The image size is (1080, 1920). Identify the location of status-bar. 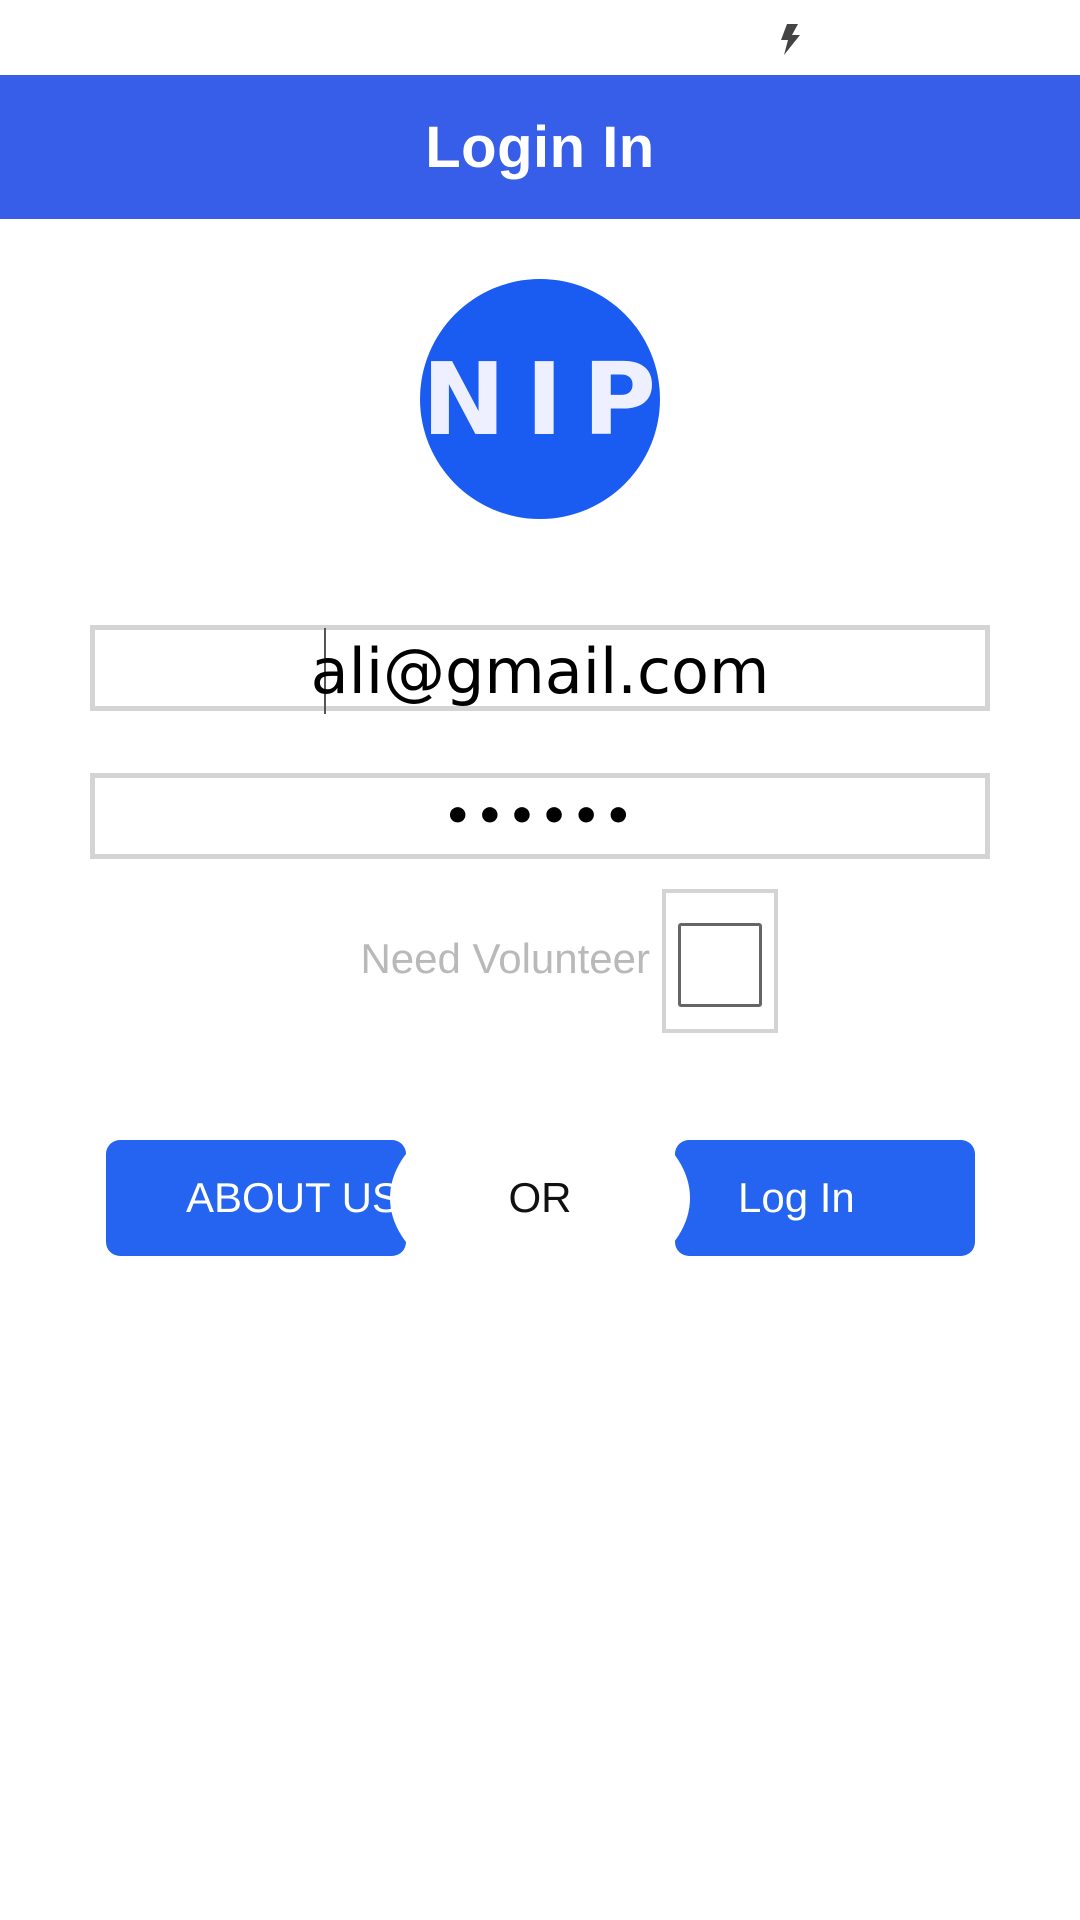
(540, 37).